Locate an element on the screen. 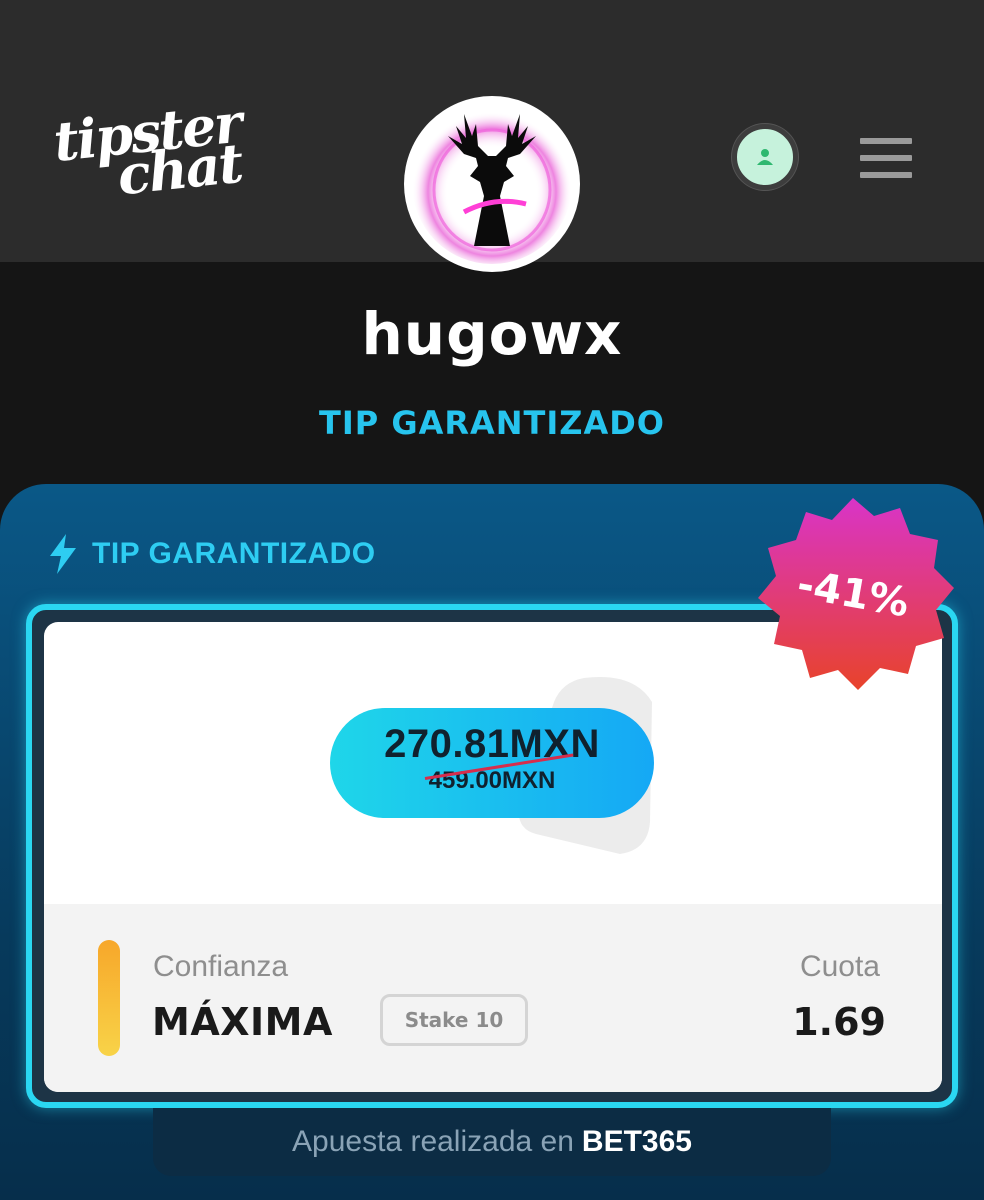 The height and width of the screenshot is (1200, 984). hamburger-menu-icon is located at coordinates (886, 158).